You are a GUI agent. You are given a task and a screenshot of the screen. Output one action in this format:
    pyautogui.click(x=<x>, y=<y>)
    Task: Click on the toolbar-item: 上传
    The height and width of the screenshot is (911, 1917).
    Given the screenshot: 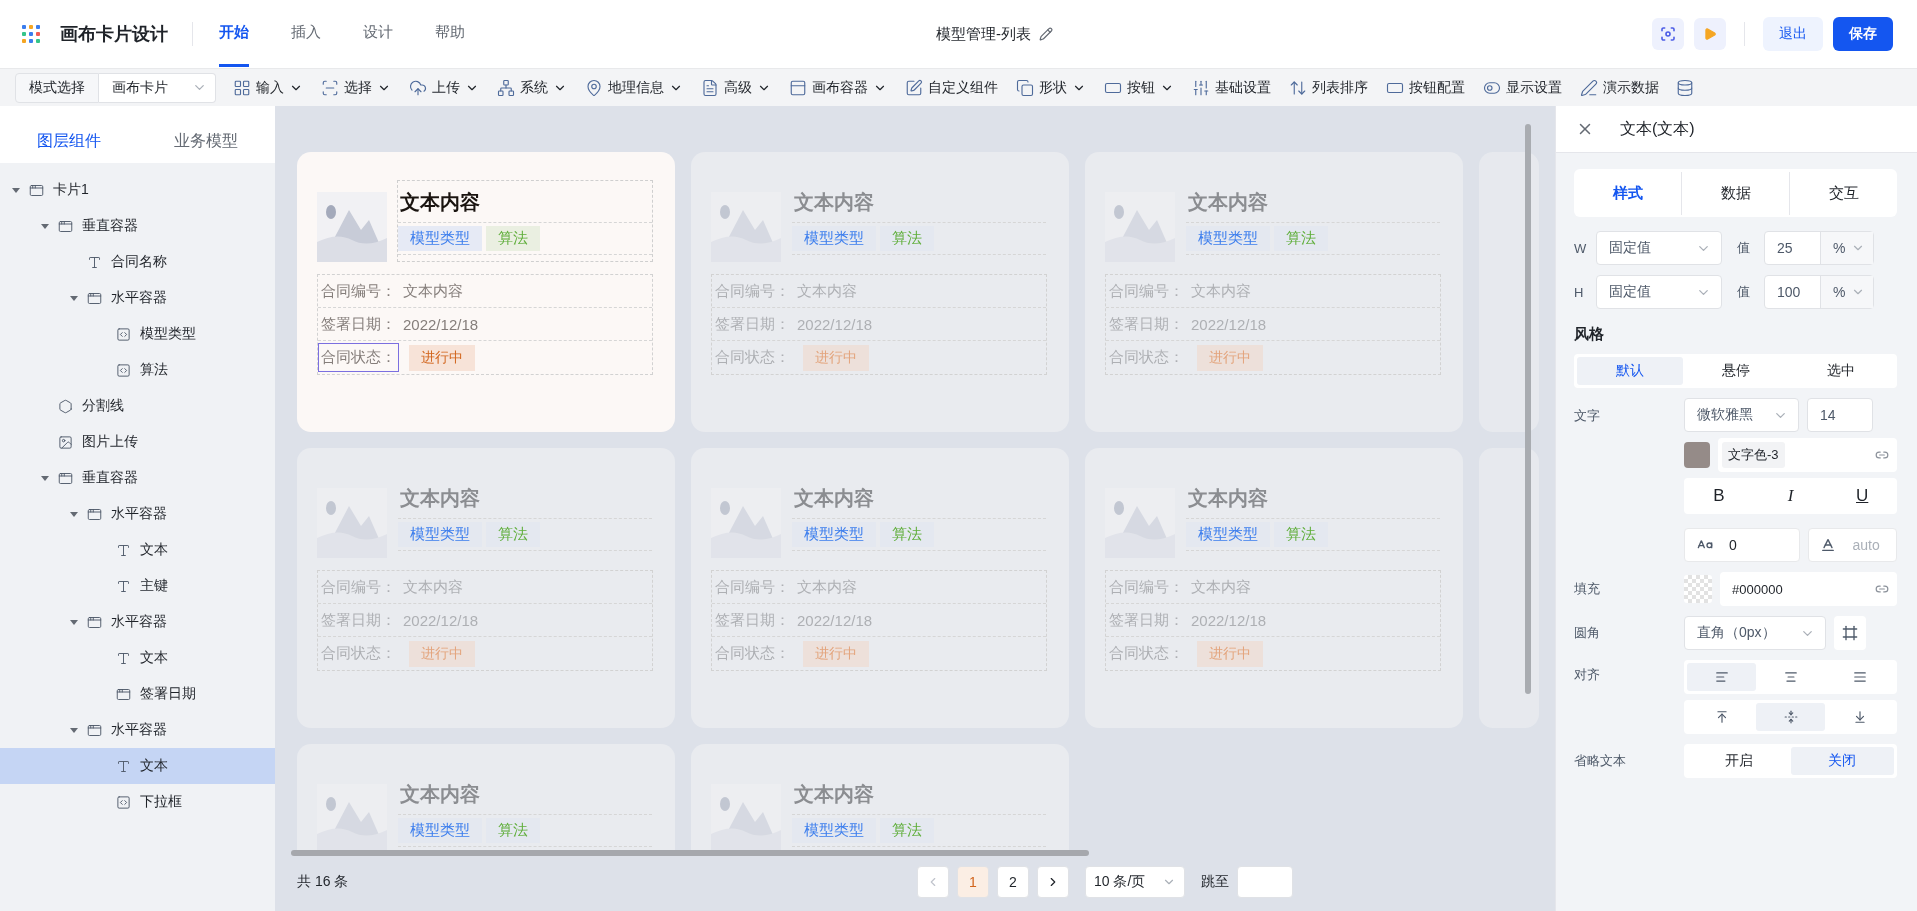 What is the action you would take?
    pyautogui.click(x=444, y=87)
    